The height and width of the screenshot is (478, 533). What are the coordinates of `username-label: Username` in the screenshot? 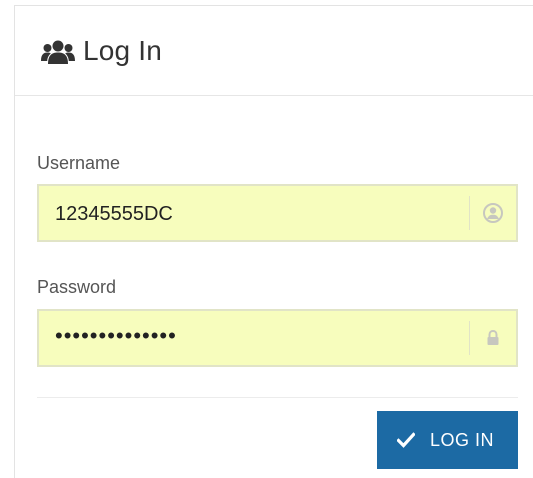 It's located at (79, 163).